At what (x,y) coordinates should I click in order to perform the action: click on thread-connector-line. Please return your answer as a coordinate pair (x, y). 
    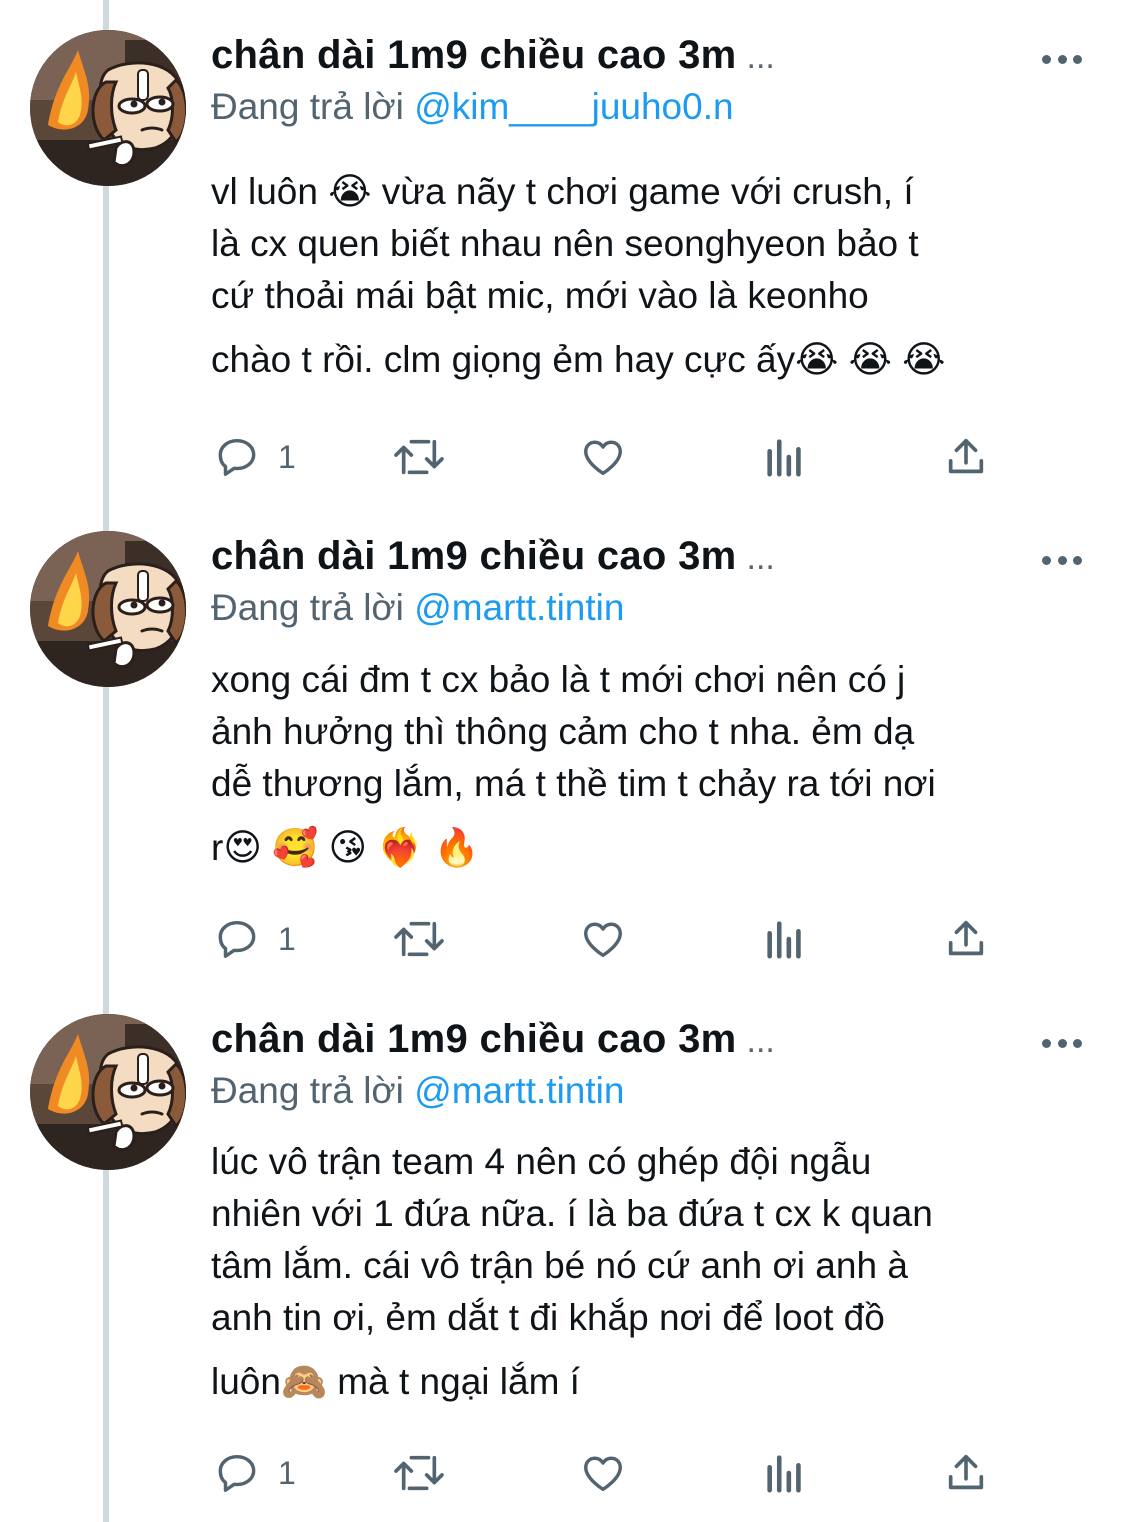
    Looking at the image, I should click on (106, 761).